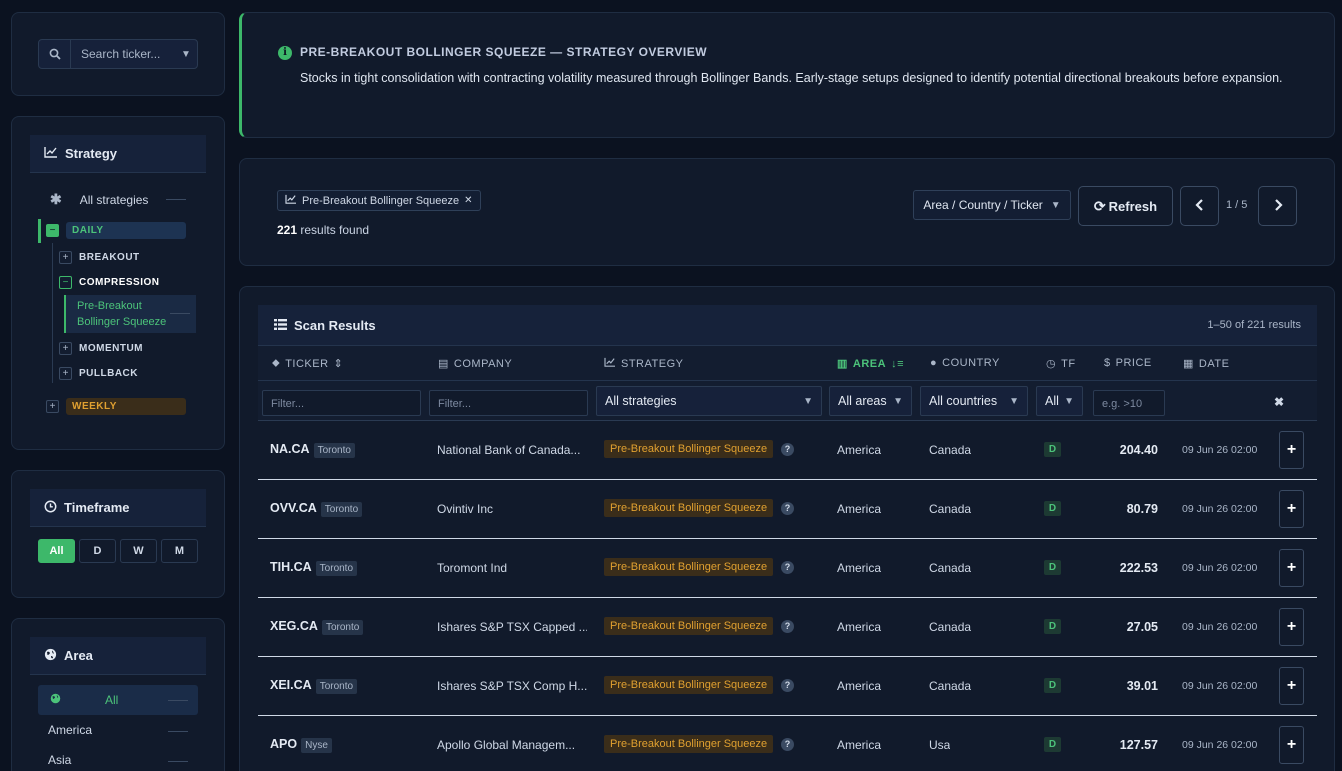 The width and height of the screenshot is (1342, 771). Describe the element at coordinates (118, 700) in the screenshot. I see `area-item-all: All` at that location.